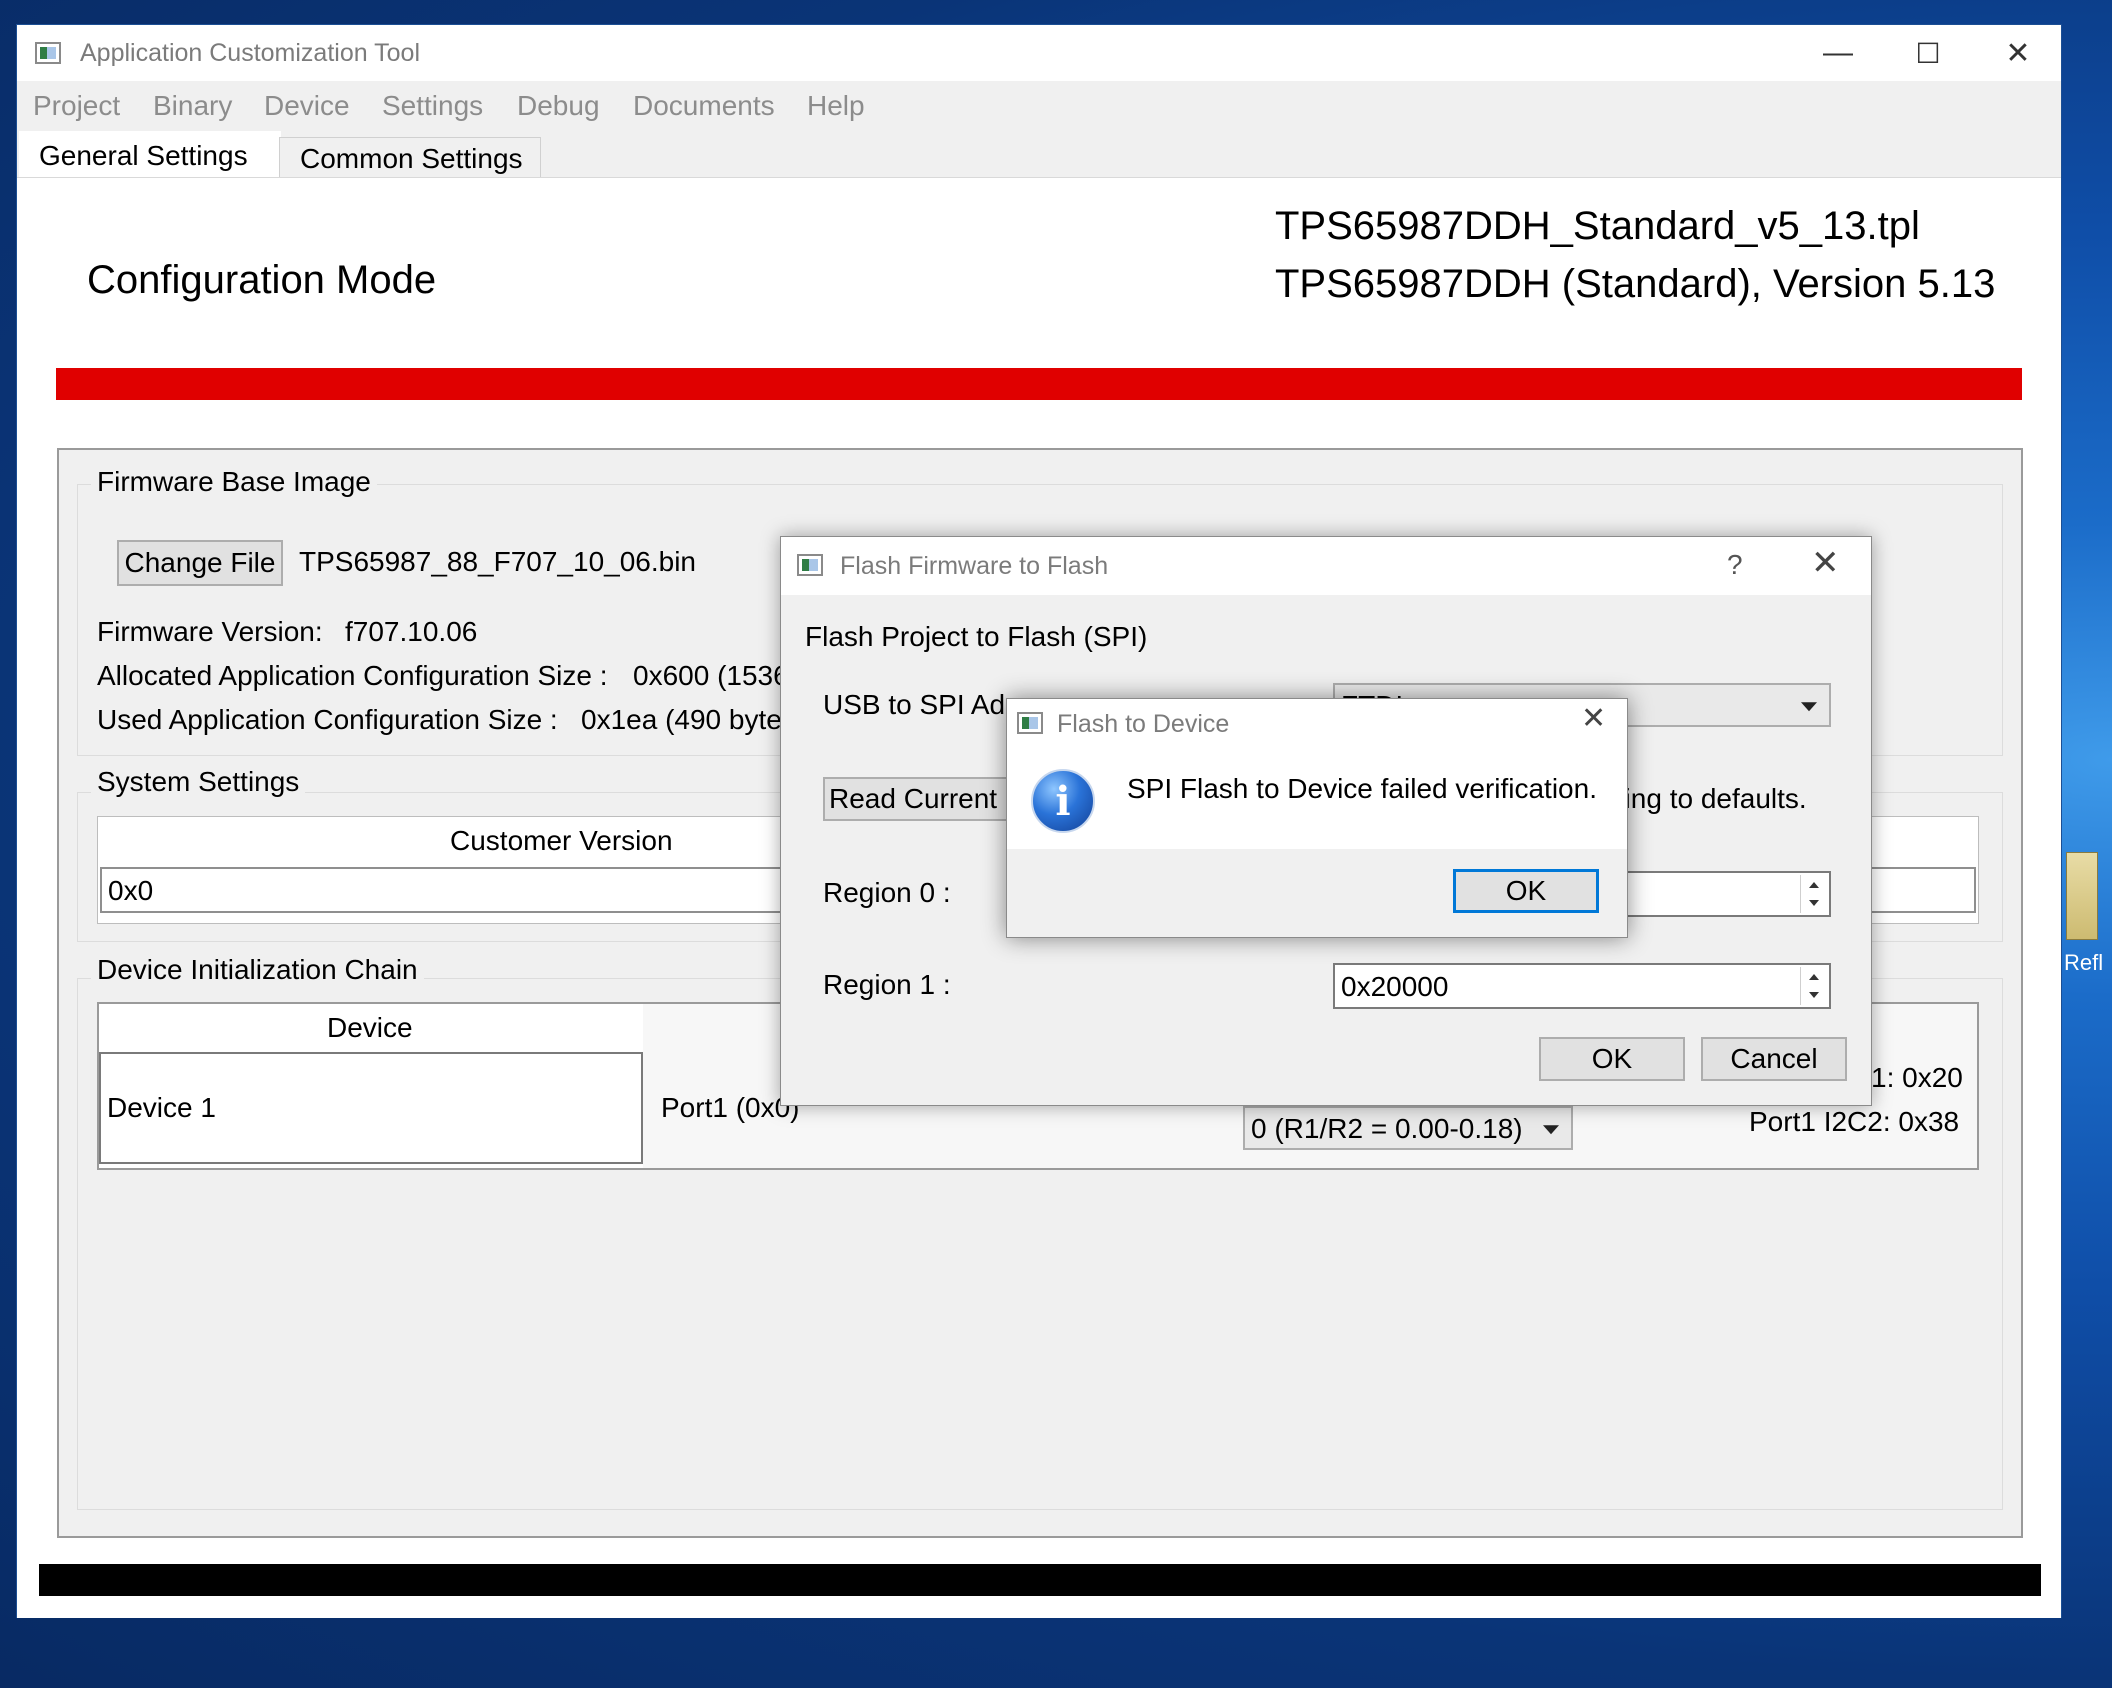 This screenshot has width=2112, height=1688. I want to click on maximize-button: ☐, so click(1928, 53).